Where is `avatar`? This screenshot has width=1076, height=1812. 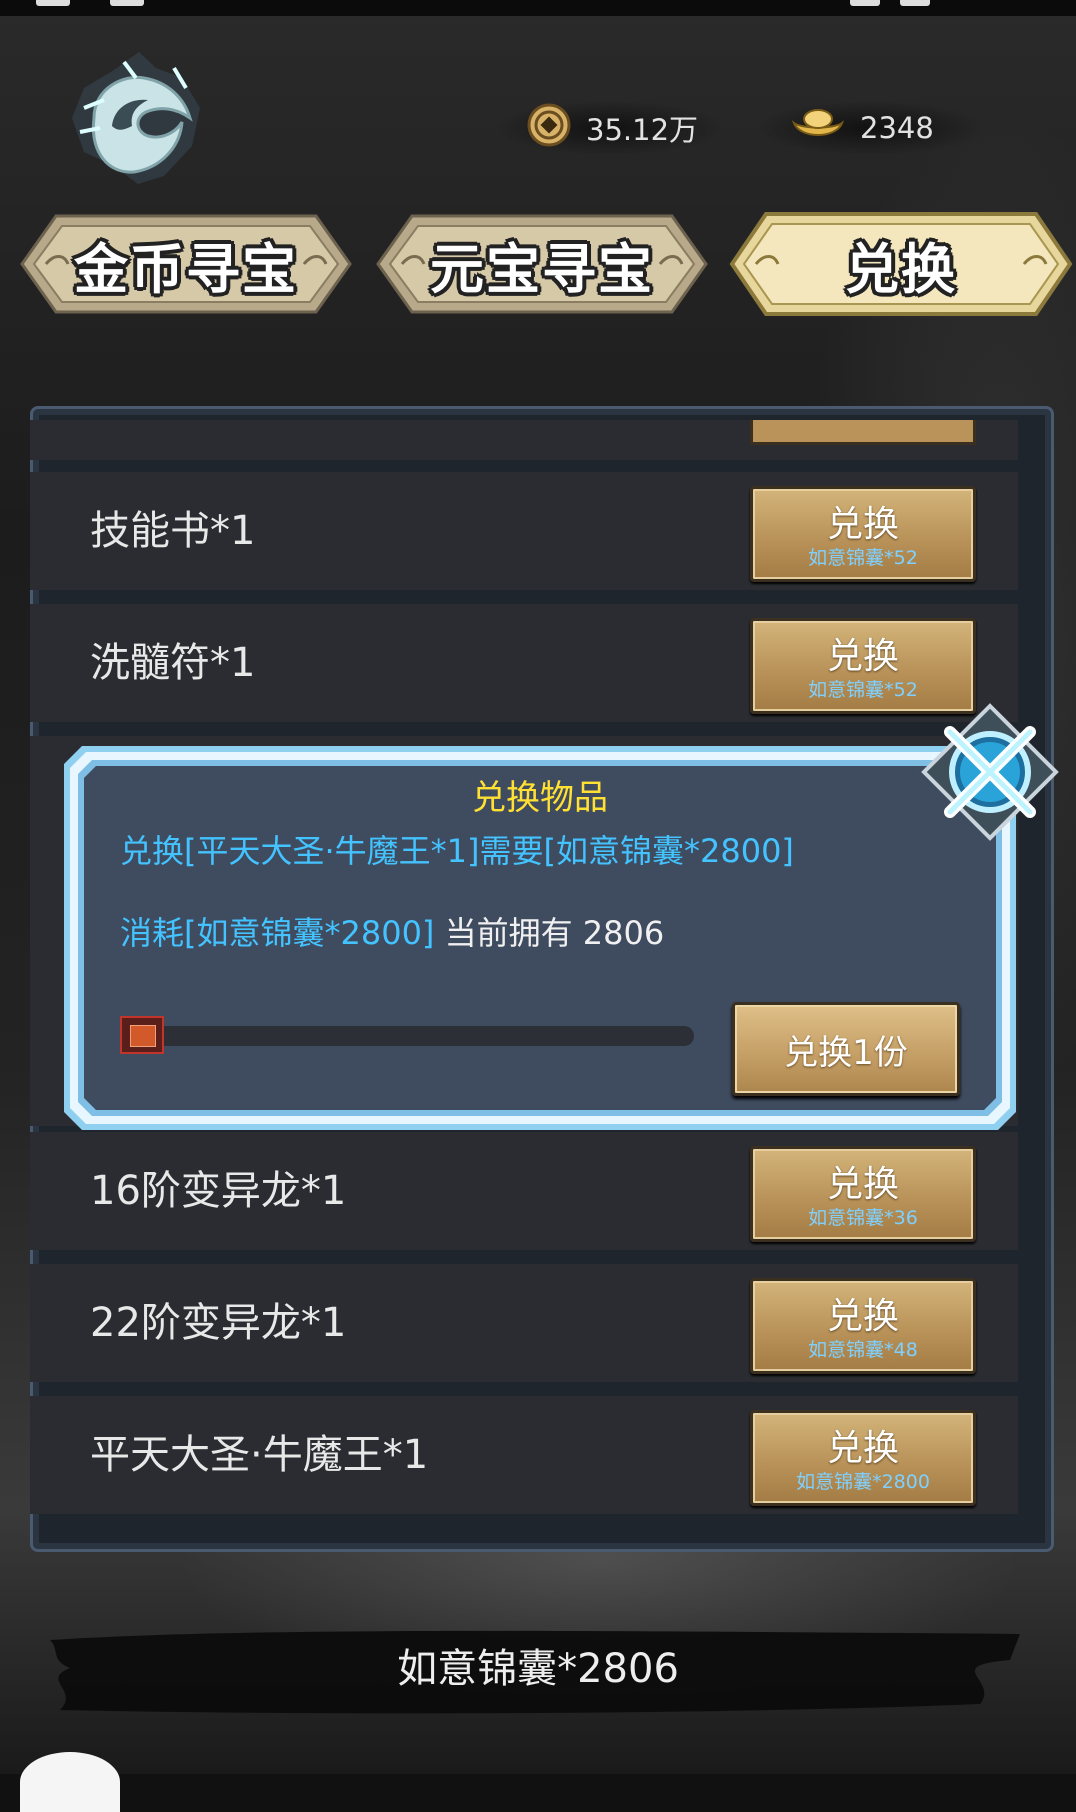
avatar is located at coordinates (70, 1782).